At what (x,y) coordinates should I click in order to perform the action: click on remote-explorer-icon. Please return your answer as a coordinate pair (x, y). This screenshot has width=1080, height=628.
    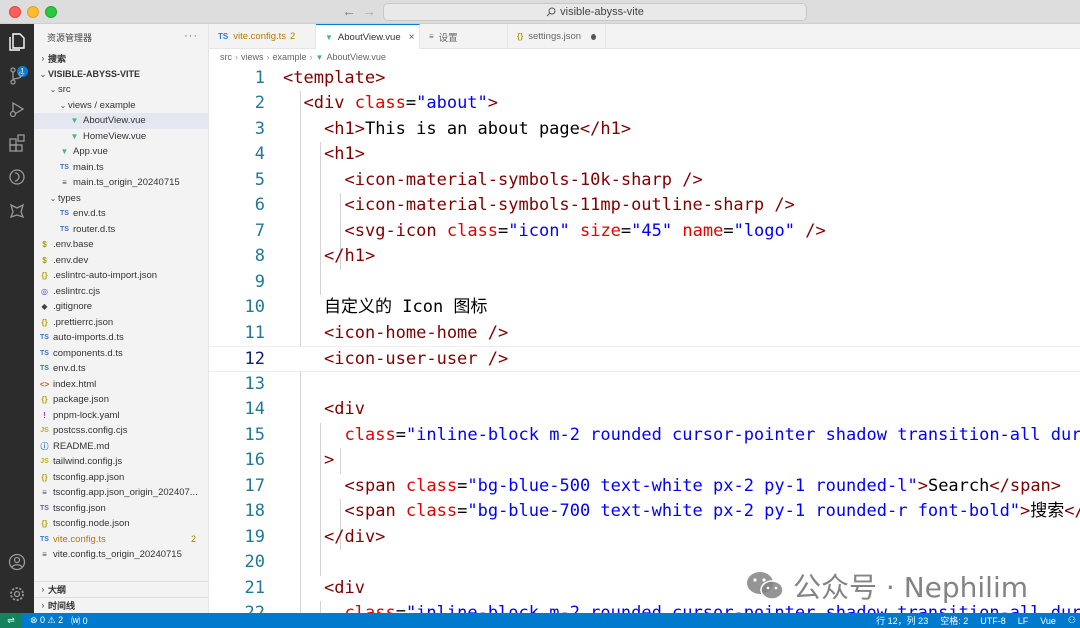
    Looking at the image, I should click on (17, 177).